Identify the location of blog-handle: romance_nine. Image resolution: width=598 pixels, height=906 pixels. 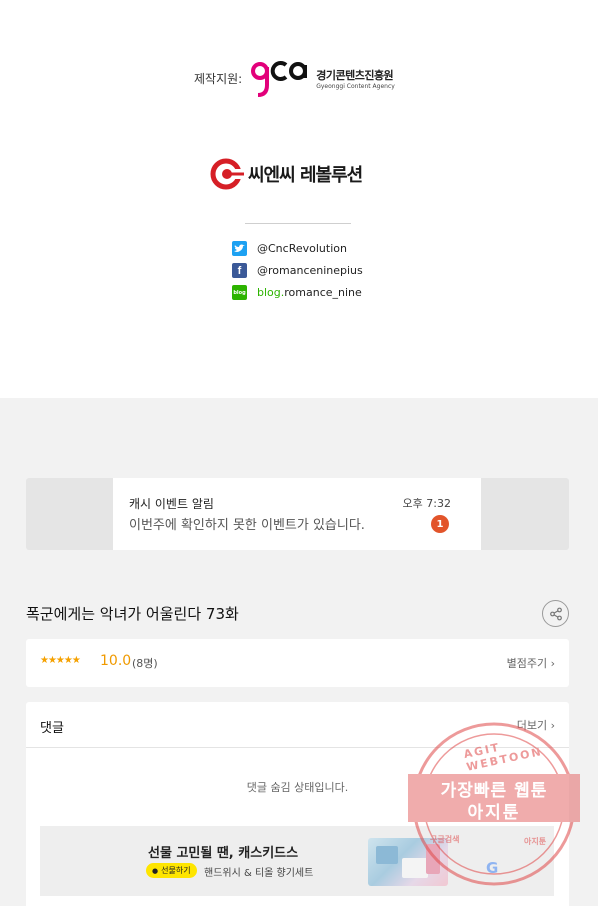
(323, 292).